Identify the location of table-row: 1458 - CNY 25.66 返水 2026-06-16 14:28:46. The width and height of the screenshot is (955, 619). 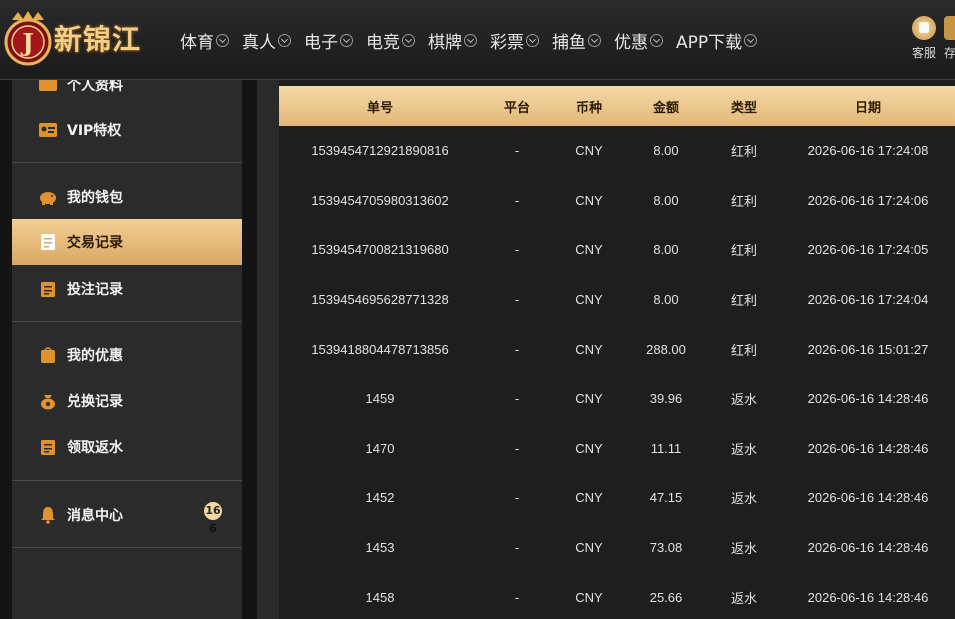
(617, 595).